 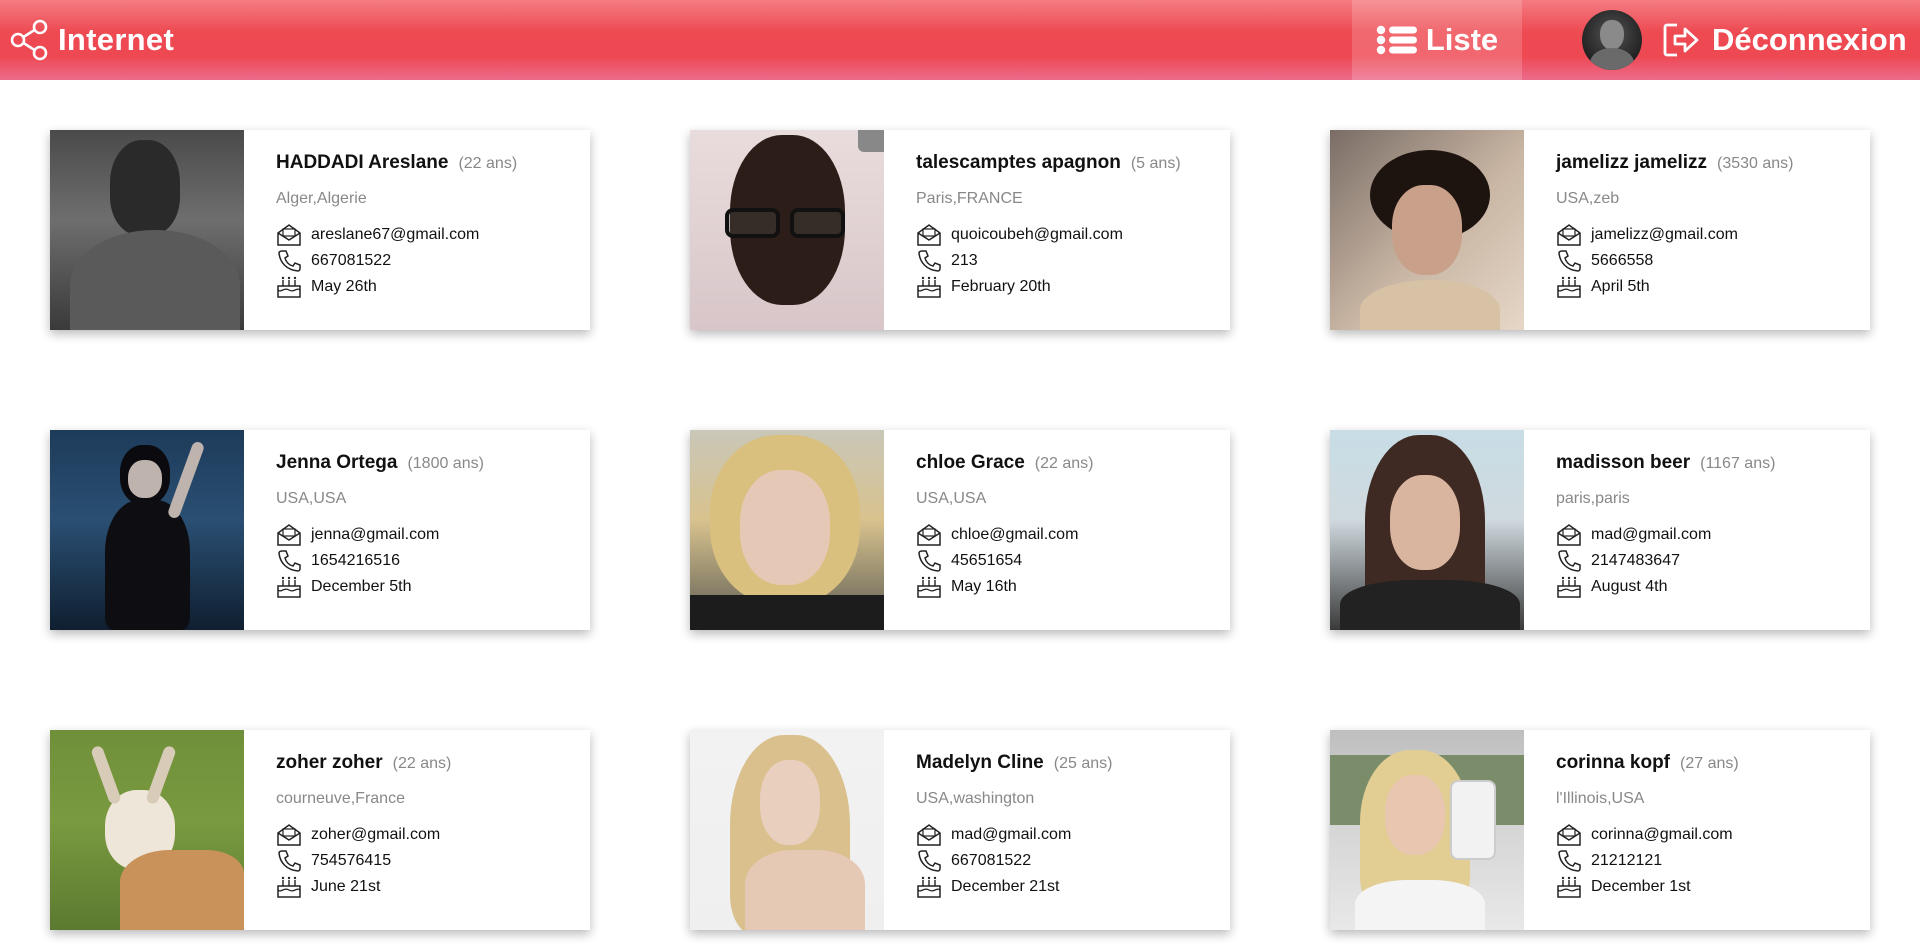 I want to click on nav-liste-label: Liste, so click(x=1462, y=39).